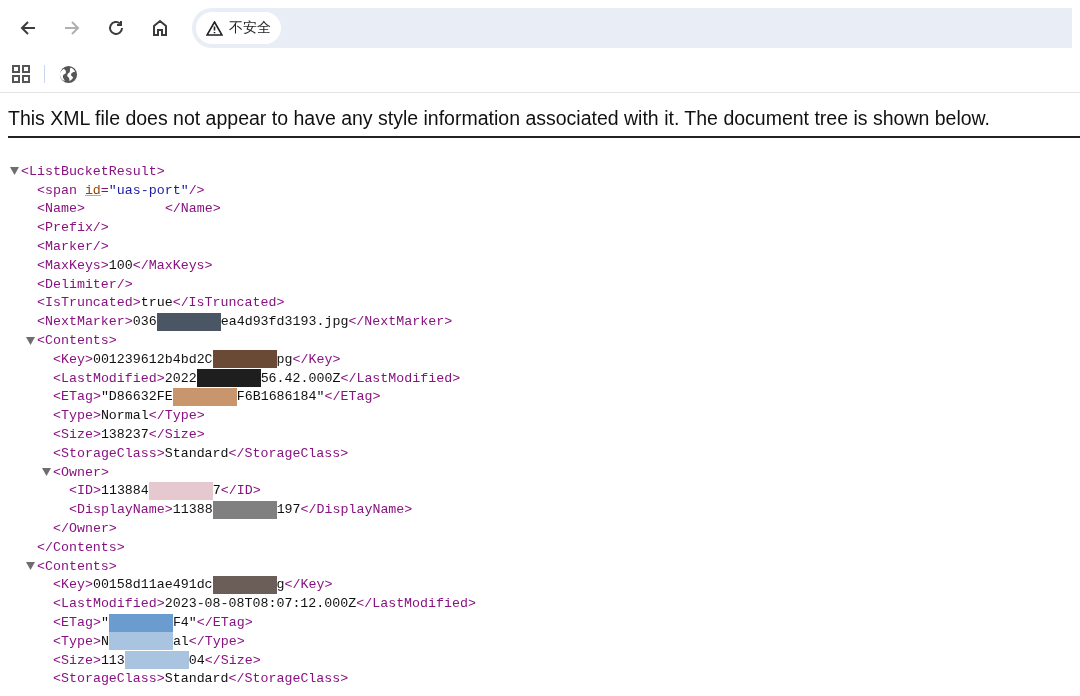 This screenshot has height=696, width=1080. What do you see at coordinates (144, 322) in the screenshot?
I see `xml-value: 036` at bounding box center [144, 322].